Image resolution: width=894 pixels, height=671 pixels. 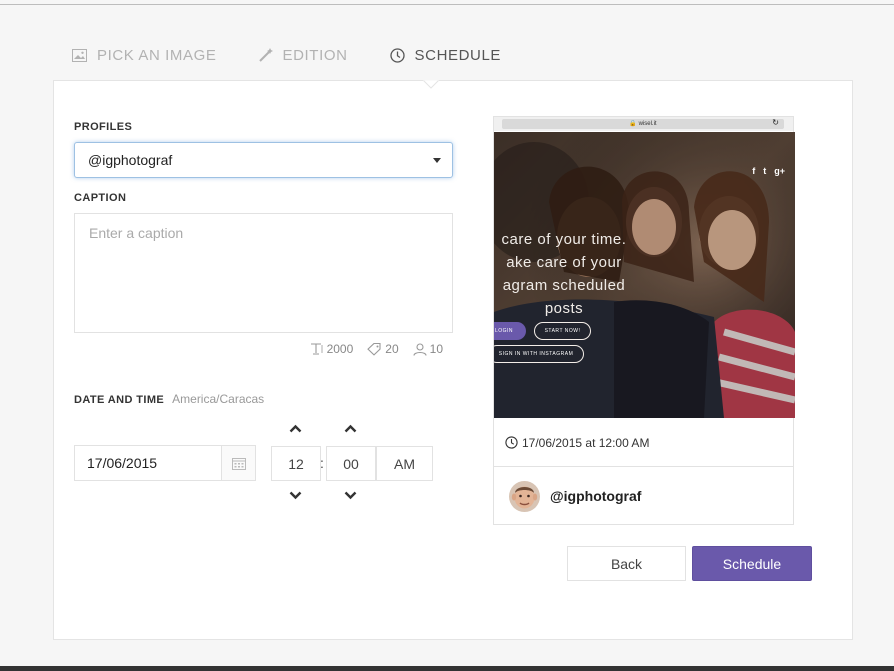 I want to click on date-picker, so click(x=165, y=463).